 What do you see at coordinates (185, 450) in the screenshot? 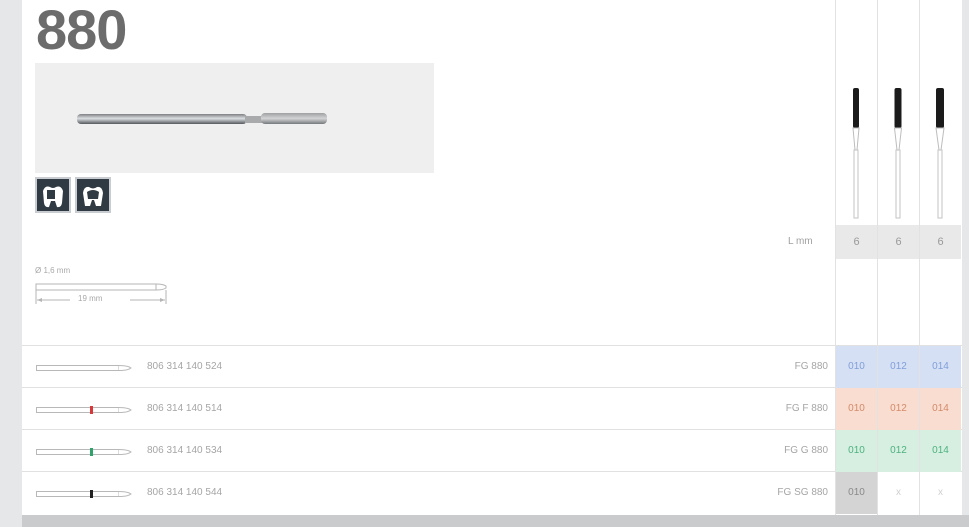
I see `catalog-number: 806 314 140 534` at bounding box center [185, 450].